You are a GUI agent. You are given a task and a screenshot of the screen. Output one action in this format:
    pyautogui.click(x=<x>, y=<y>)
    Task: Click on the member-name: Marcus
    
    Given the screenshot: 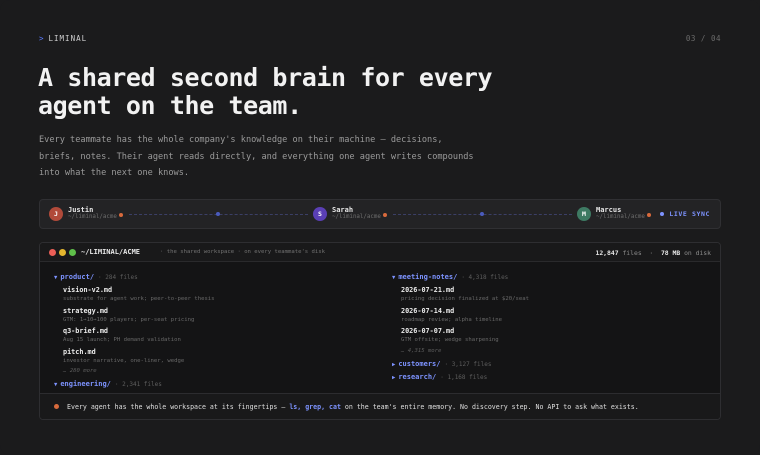 What is the action you would take?
    pyautogui.click(x=609, y=210)
    